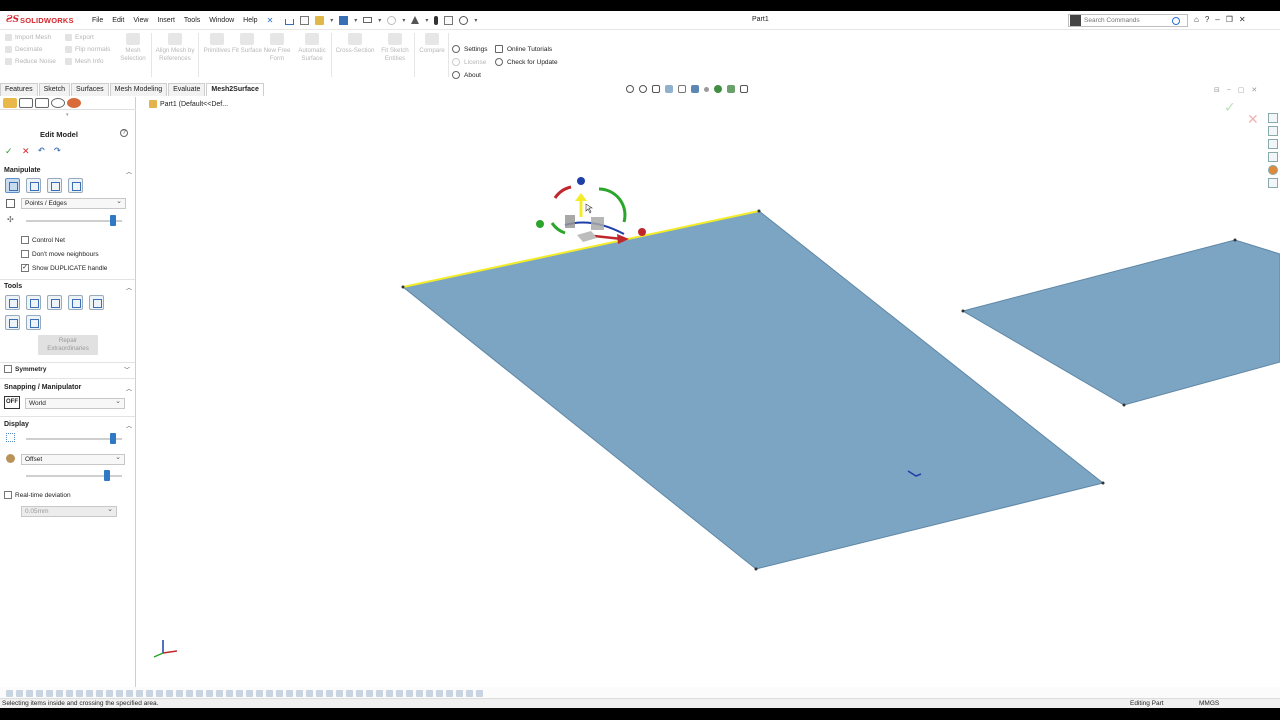 This screenshot has width=1280, height=720. I want to click on display-manager-tab-icon, so click(74, 103).